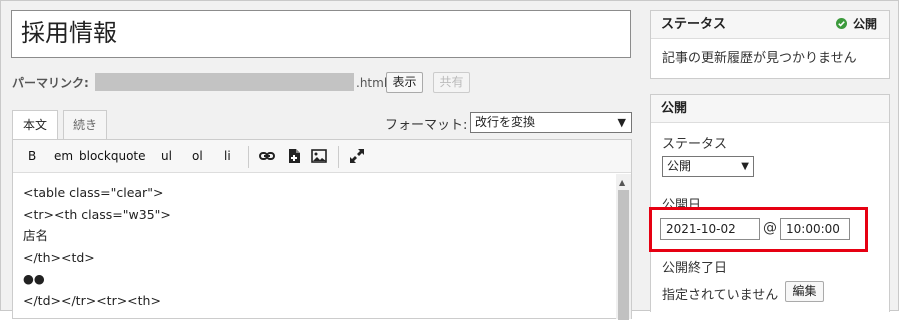 The width and height of the screenshot is (899, 320). What do you see at coordinates (758, 229) in the screenshot?
I see `highlight-box` at bounding box center [758, 229].